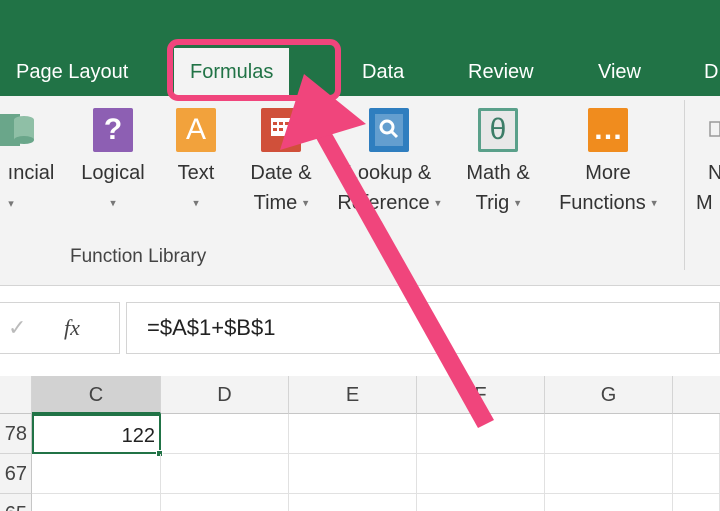 The image size is (720, 511). What do you see at coordinates (498, 173) in the screenshot?
I see `math-trig-label-1: Math &` at bounding box center [498, 173].